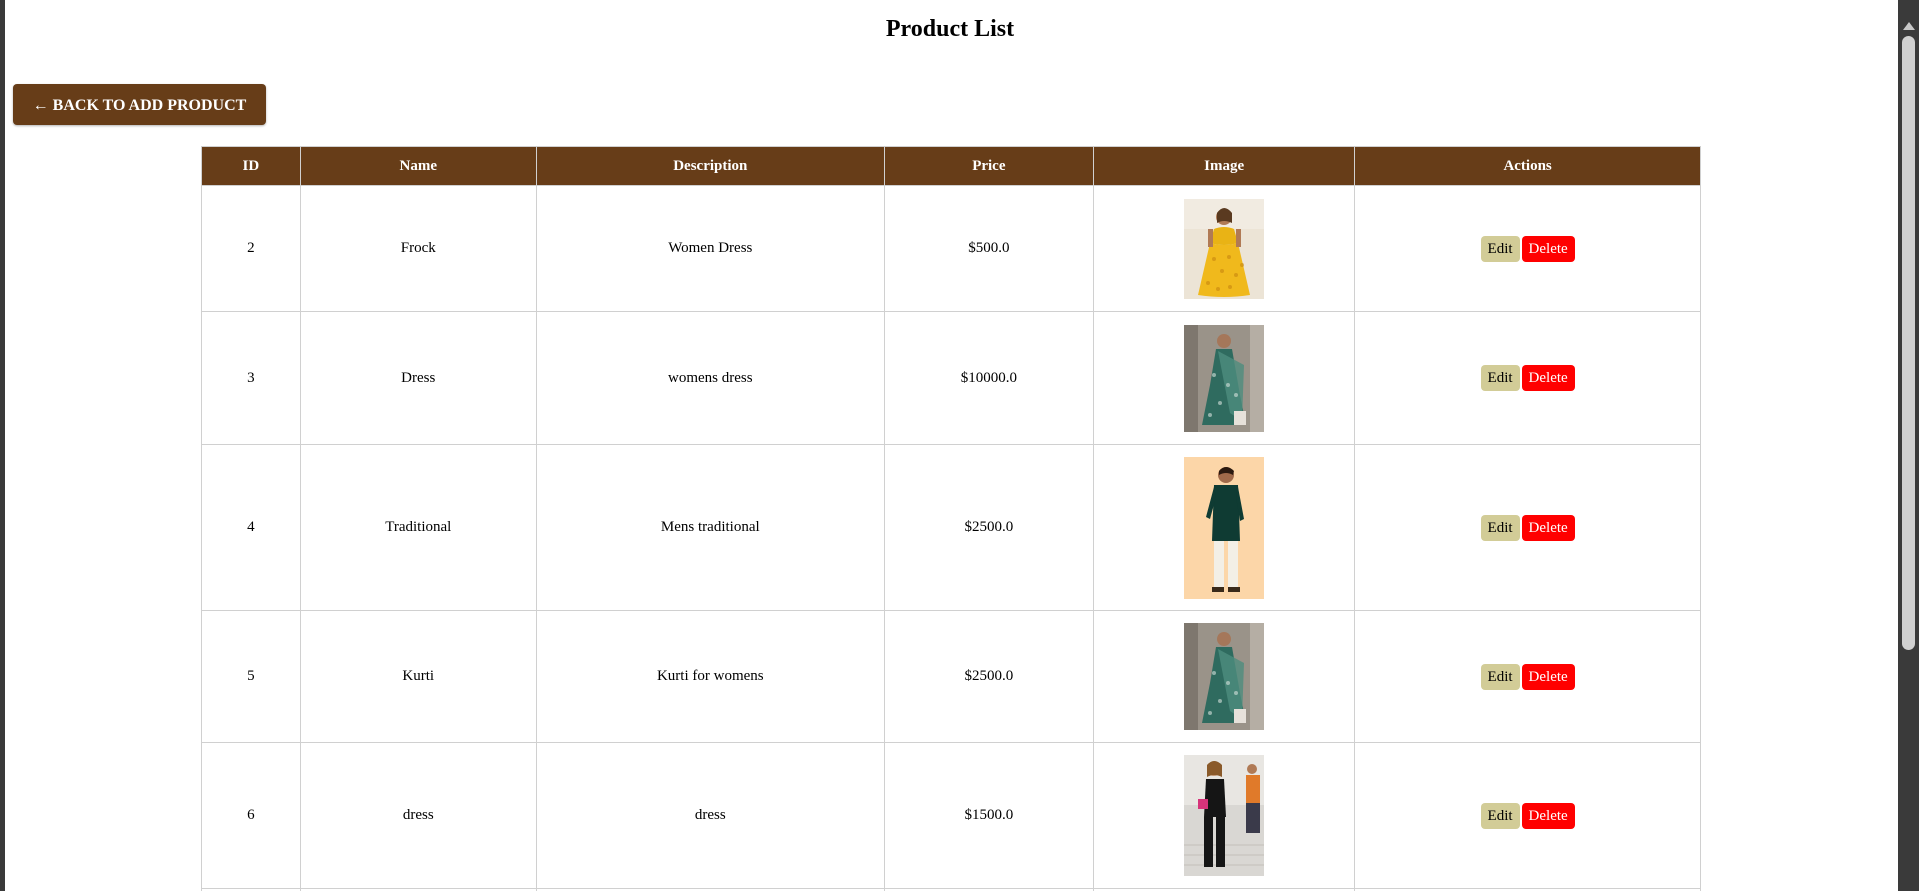 The height and width of the screenshot is (891, 1919). What do you see at coordinates (989, 815) in the screenshot?
I see `cell-price: $1500.0` at bounding box center [989, 815].